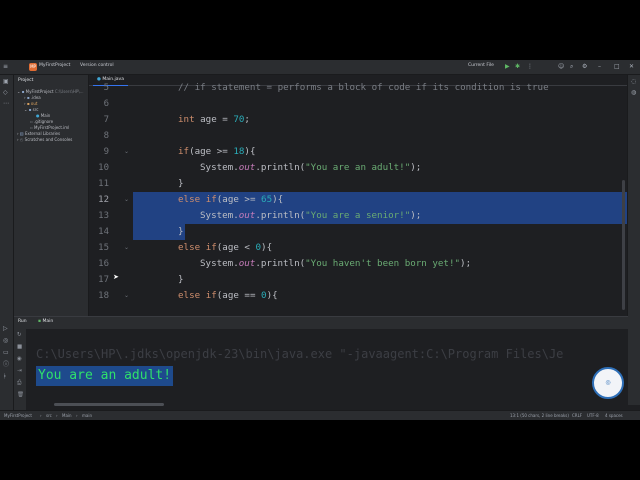 The image size is (640, 480). What do you see at coordinates (5, 92) in the screenshot?
I see `commit-icon: ◇` at bounding box center [5, 92].